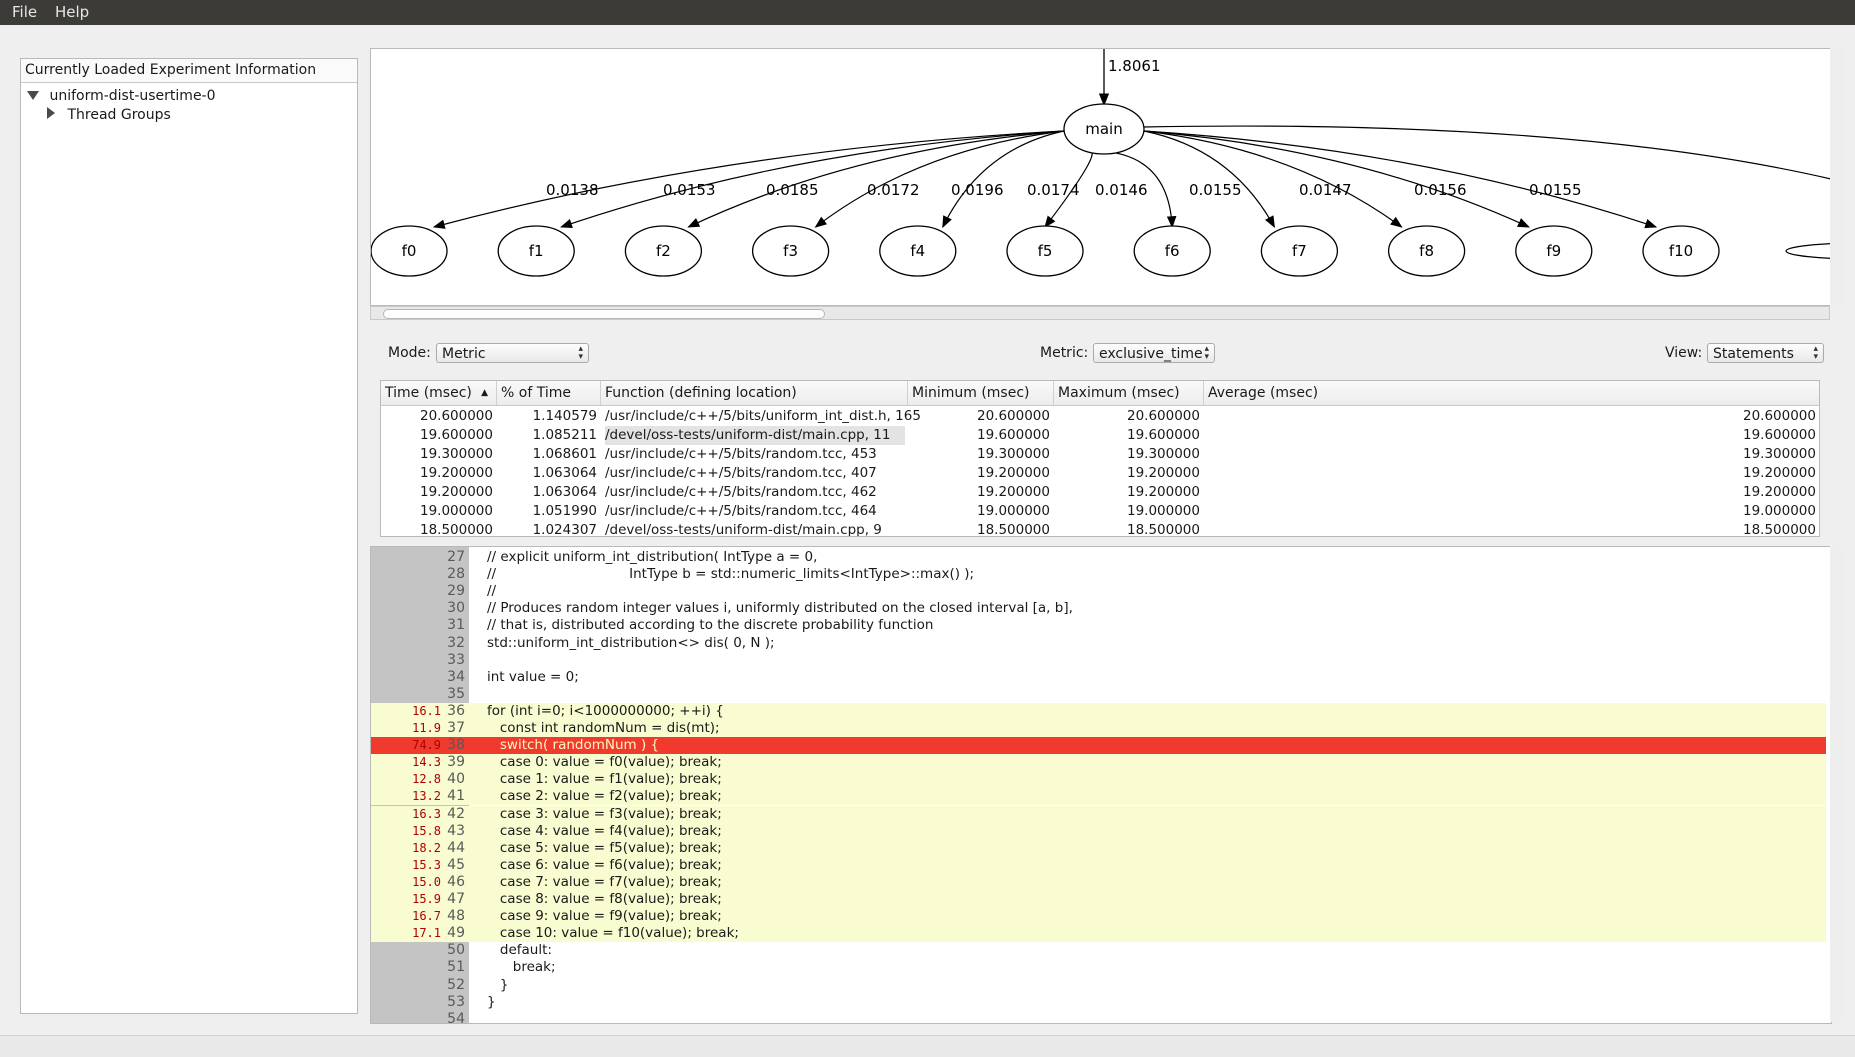 This screenshot has height=1057, width=1855. I want to click on graph-node-f1: f1, so click(536, 251).